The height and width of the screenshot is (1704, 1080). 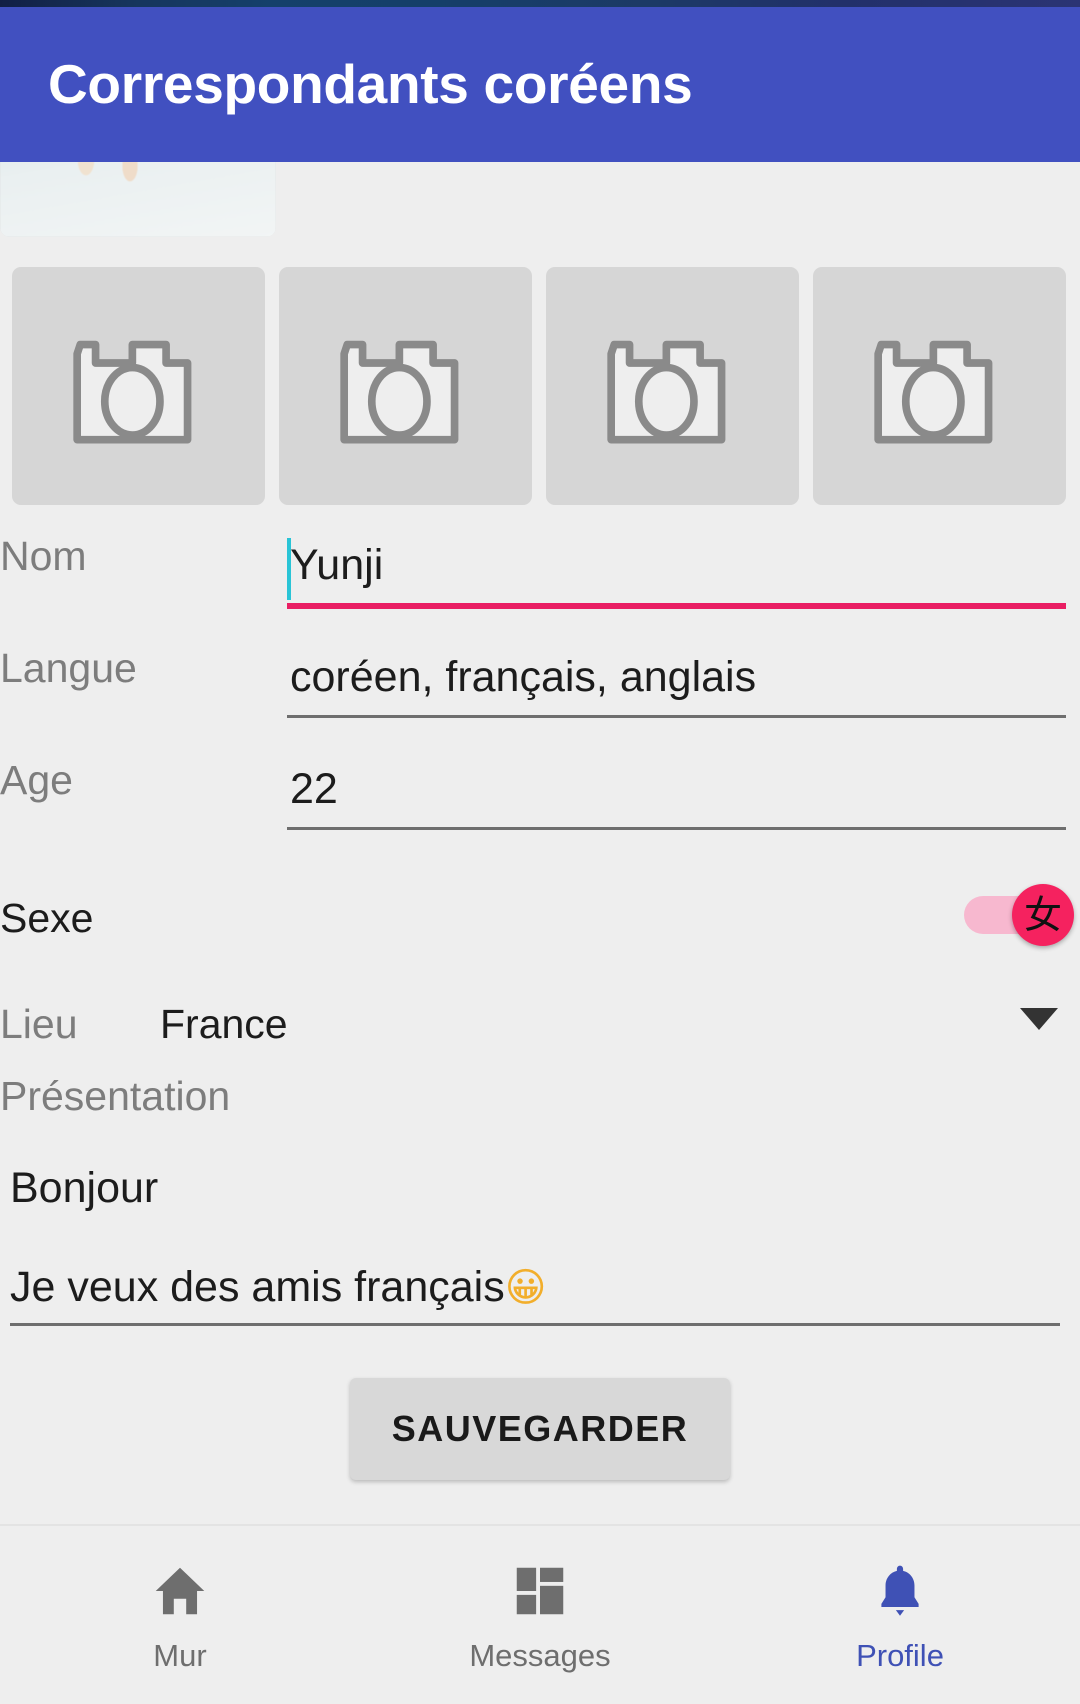 What do you see at coordinates (676, 828) in the screenshot?
I see `age-input-underline` at bounding box center [676, 828].